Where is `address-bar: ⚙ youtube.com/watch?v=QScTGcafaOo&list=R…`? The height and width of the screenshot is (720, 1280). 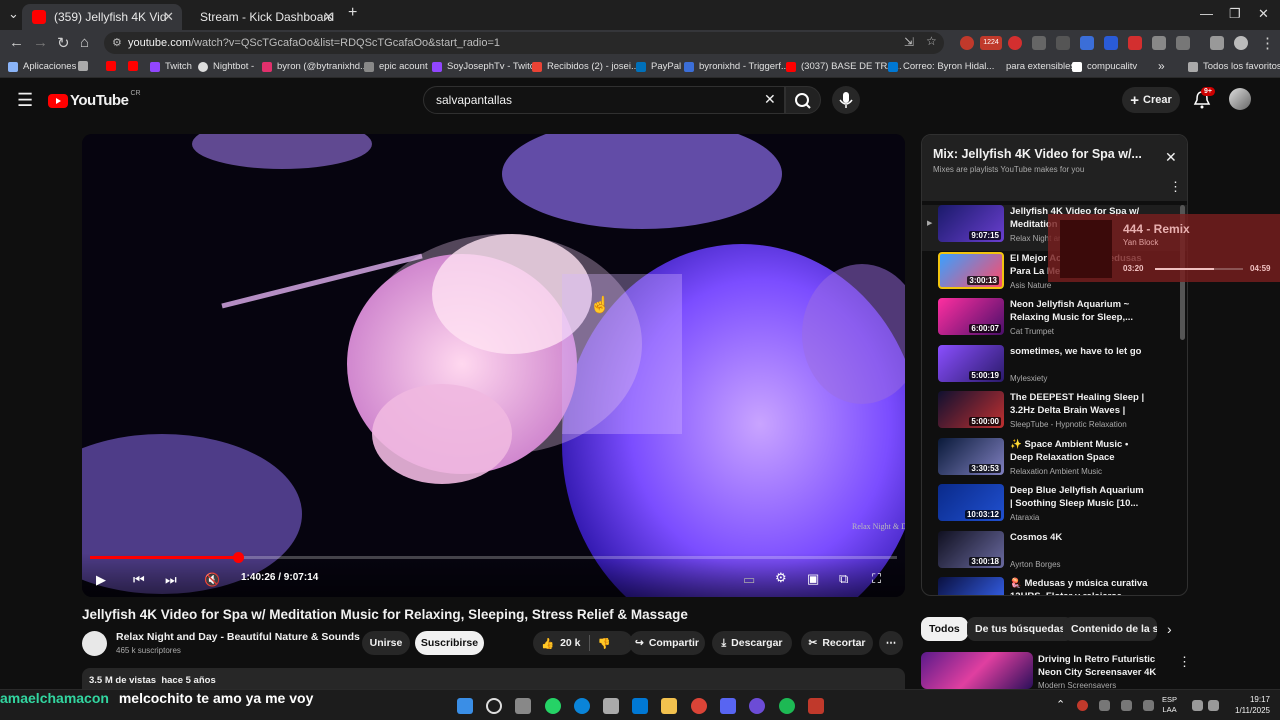
address-bar: ⚙ youtube.com/watch?v=QScTGcafaOo&list=R… is located at coordinates (524, 43).